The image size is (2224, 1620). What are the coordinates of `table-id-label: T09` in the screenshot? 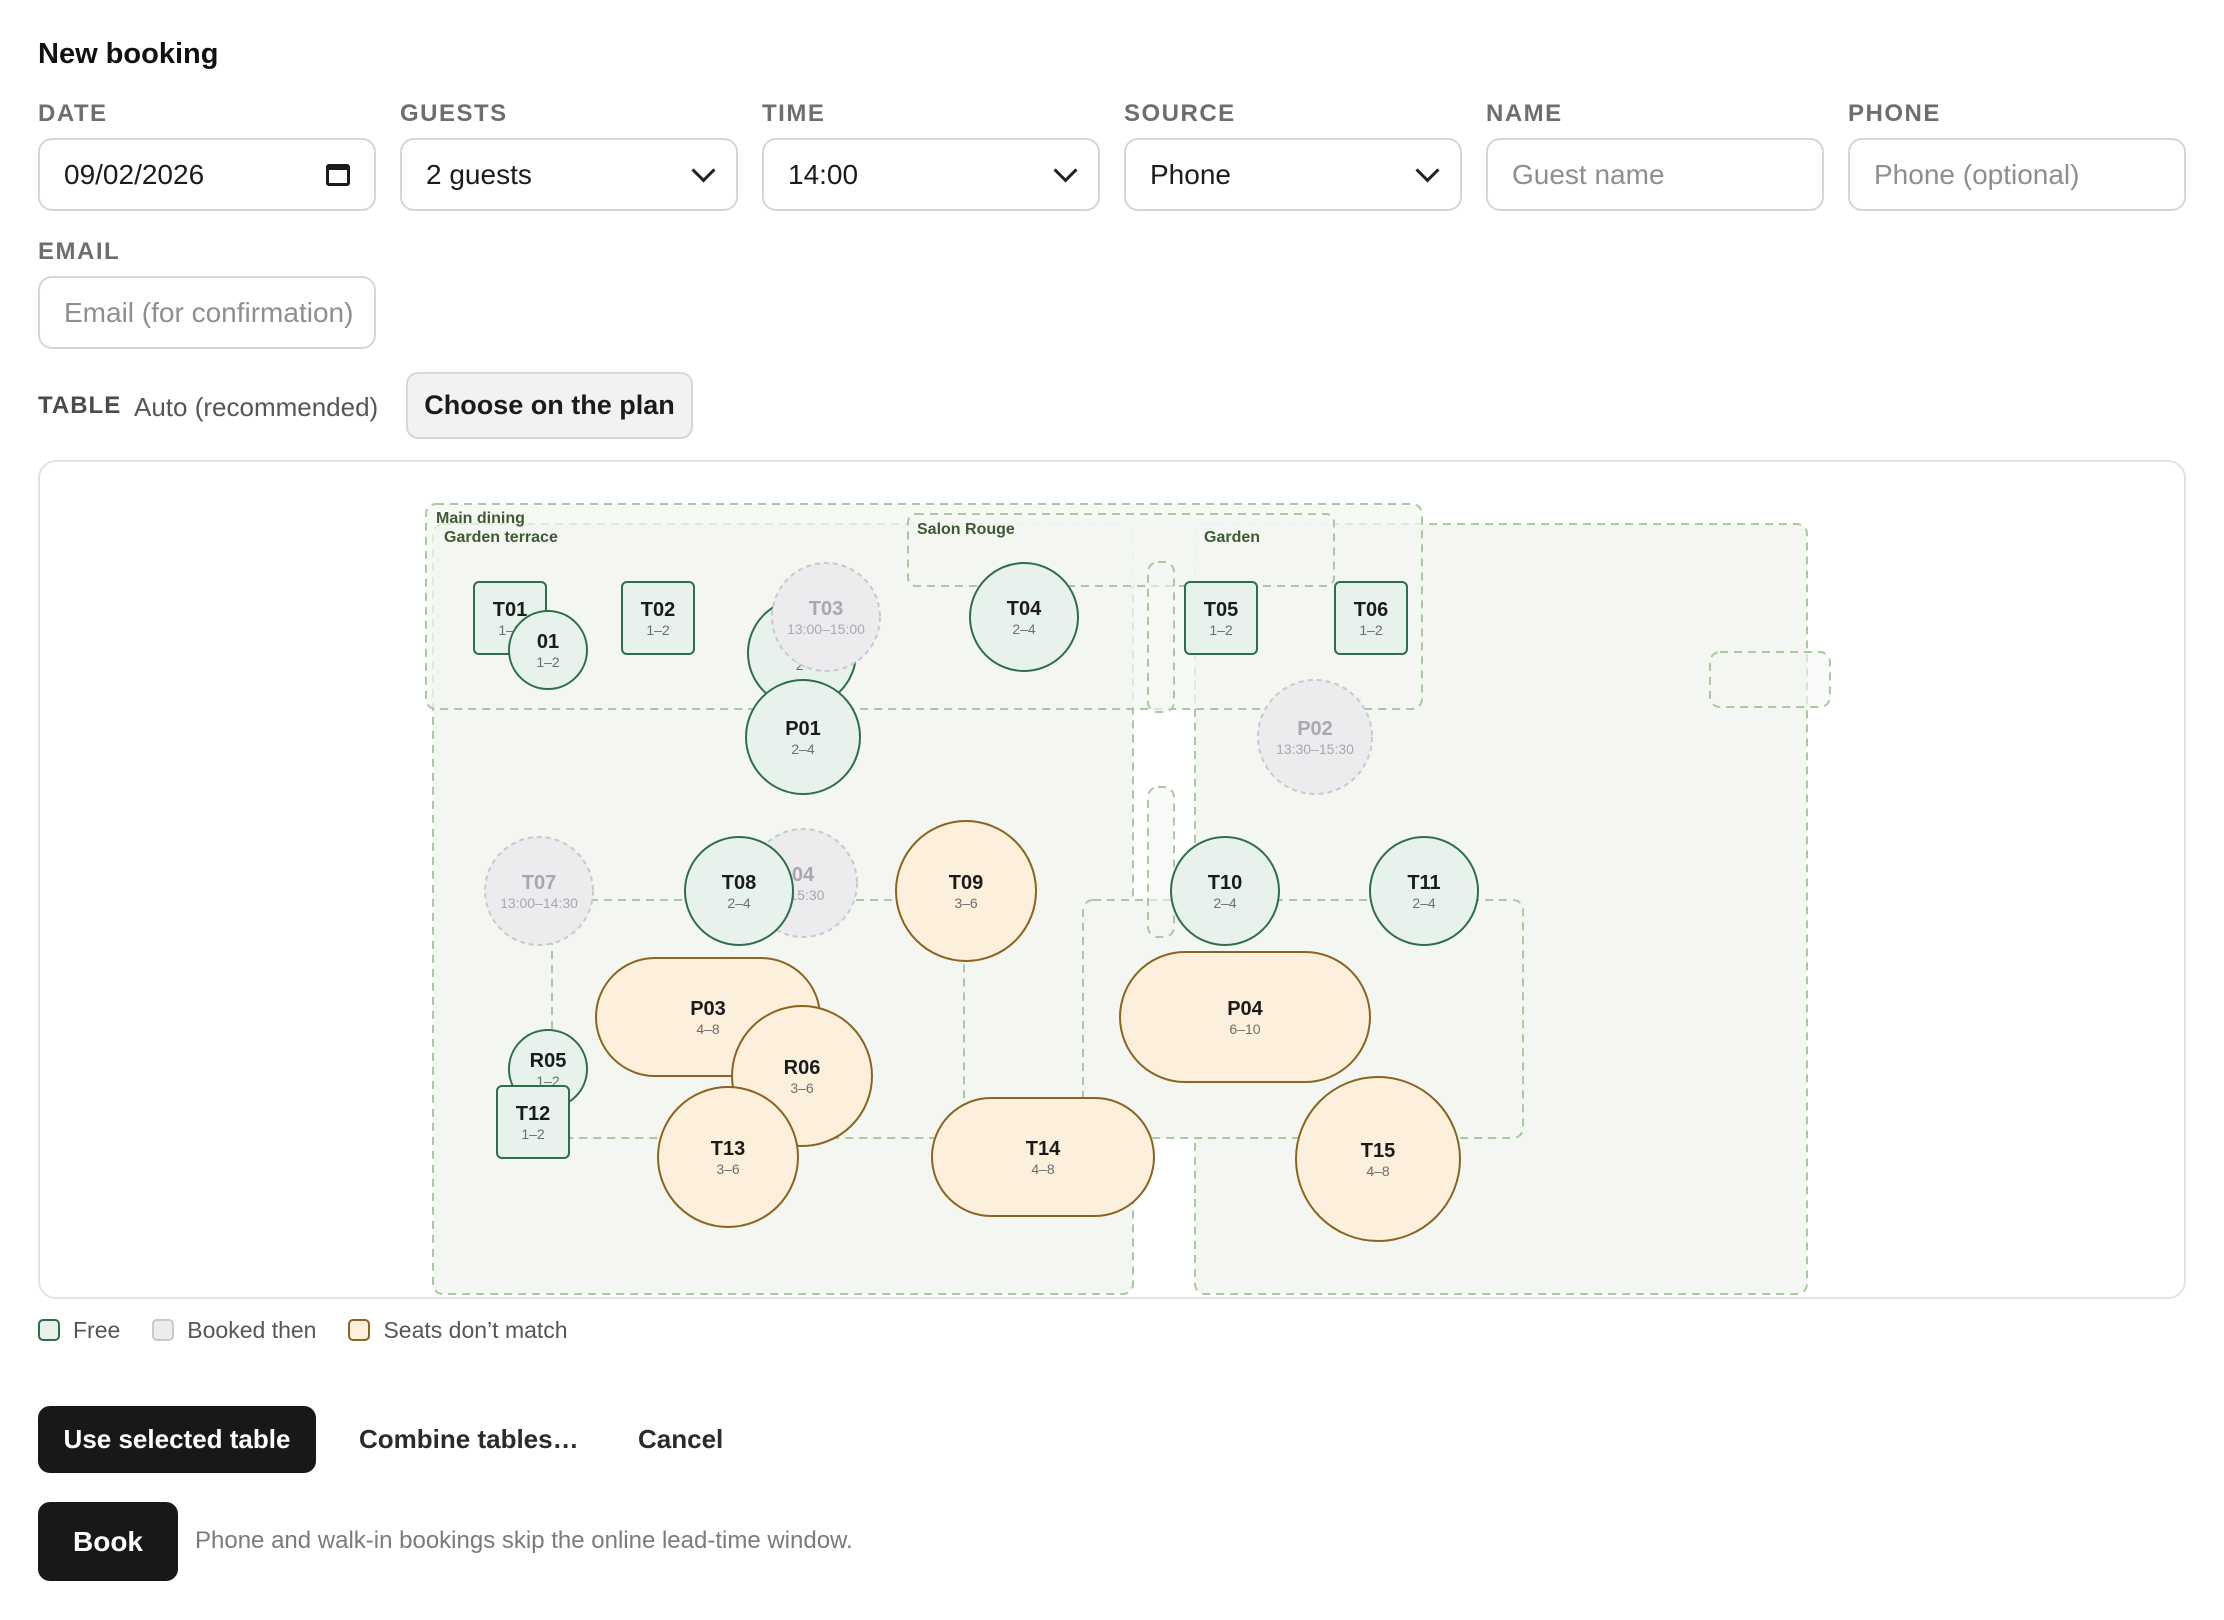 It's located at (966, 883).